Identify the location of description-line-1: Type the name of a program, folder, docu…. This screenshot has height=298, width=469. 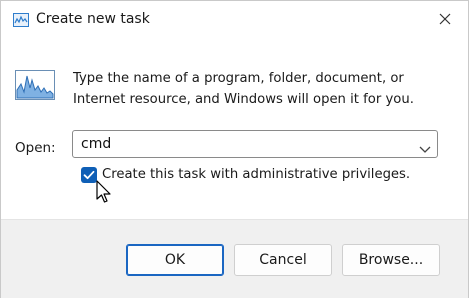
(238, 78).